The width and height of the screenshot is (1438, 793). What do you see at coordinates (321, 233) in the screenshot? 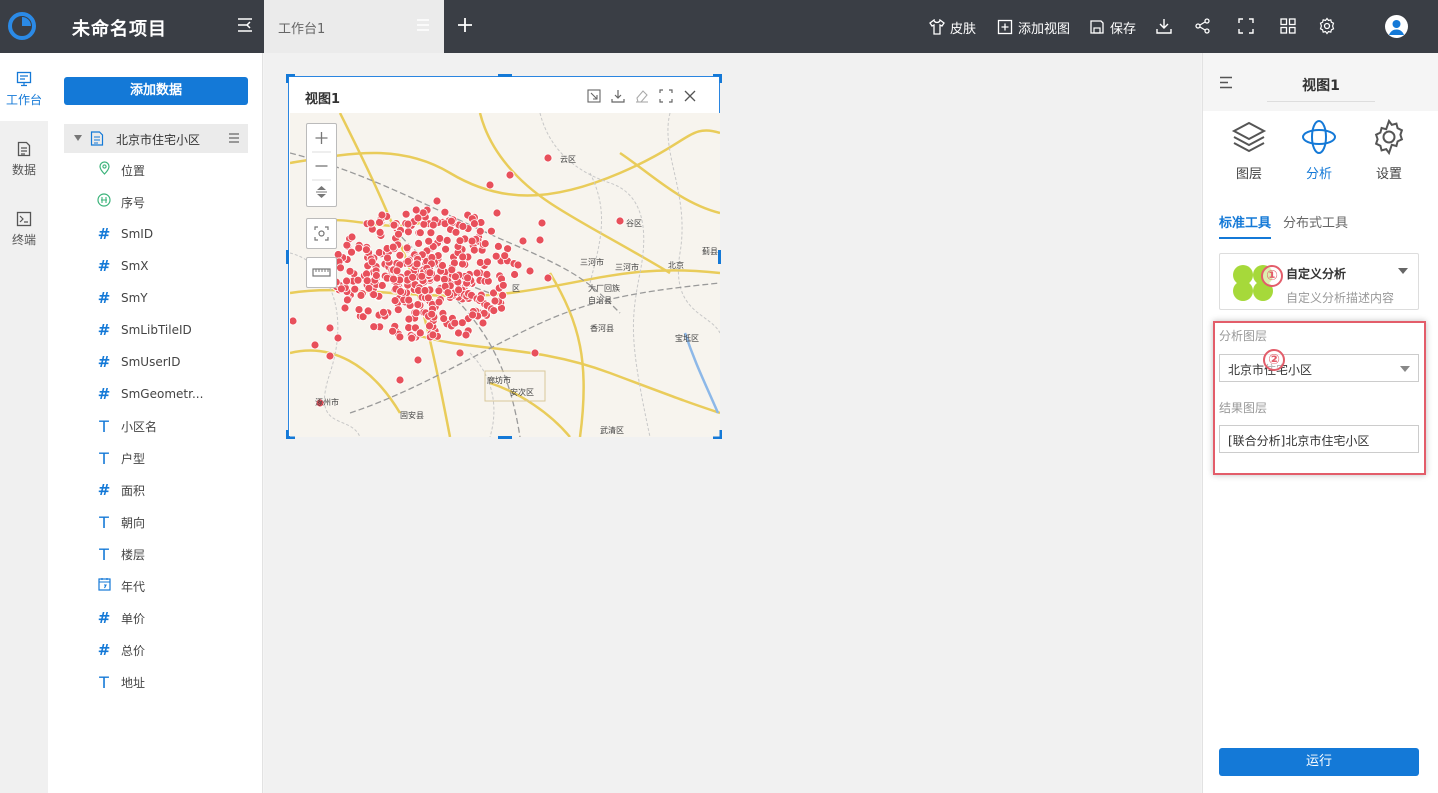
I see `locate-button` at bounding box center [321, 233].